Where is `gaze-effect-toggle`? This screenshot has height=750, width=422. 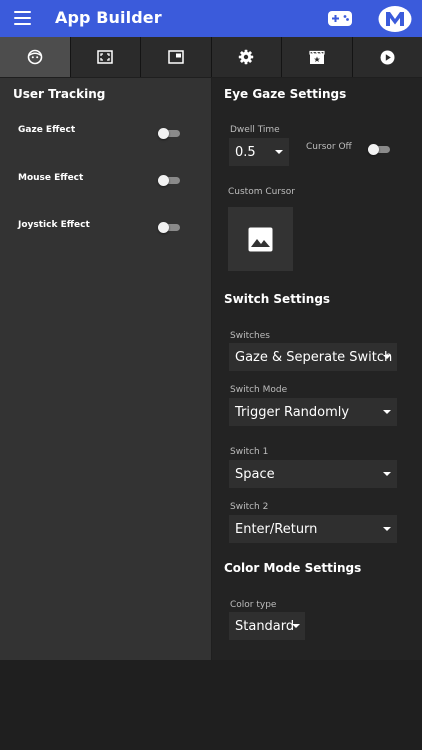
gaze-effect-toggle is located at coordinates (169, 133).